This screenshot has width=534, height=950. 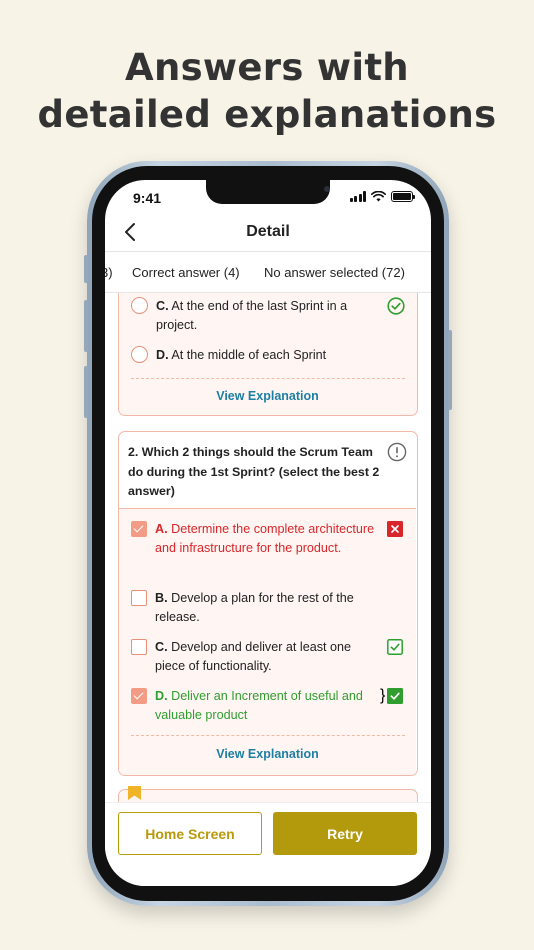 I want to click on home-screen-button: Home Screen, so click(x=190, y=833).